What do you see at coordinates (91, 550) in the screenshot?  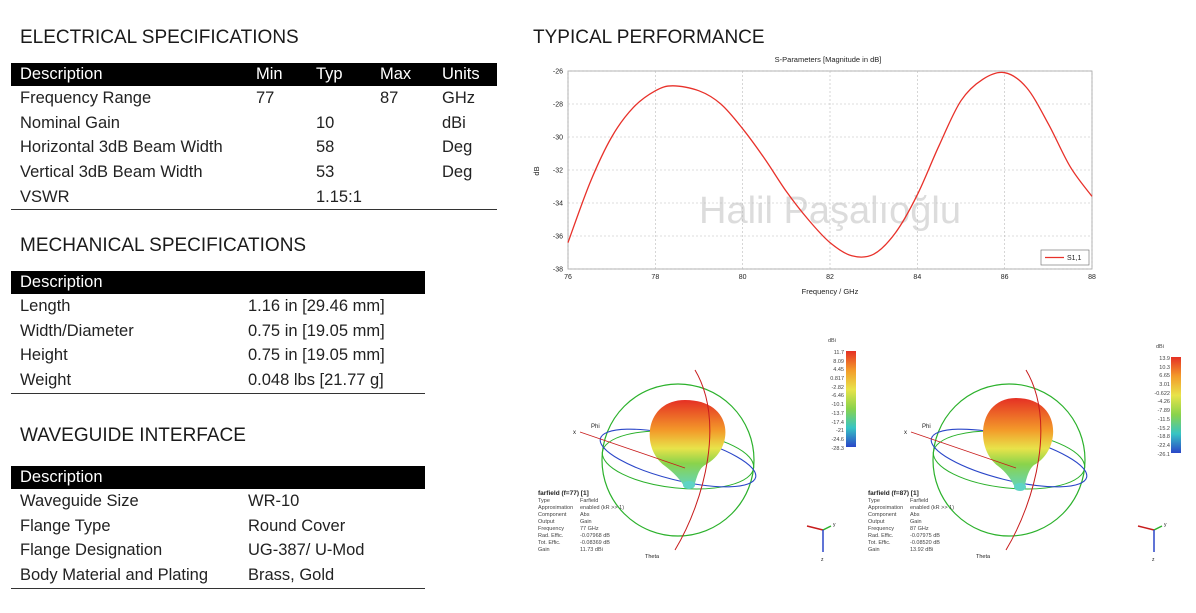 I see `cell: Flange Designation` at bounding box center [91, 550].